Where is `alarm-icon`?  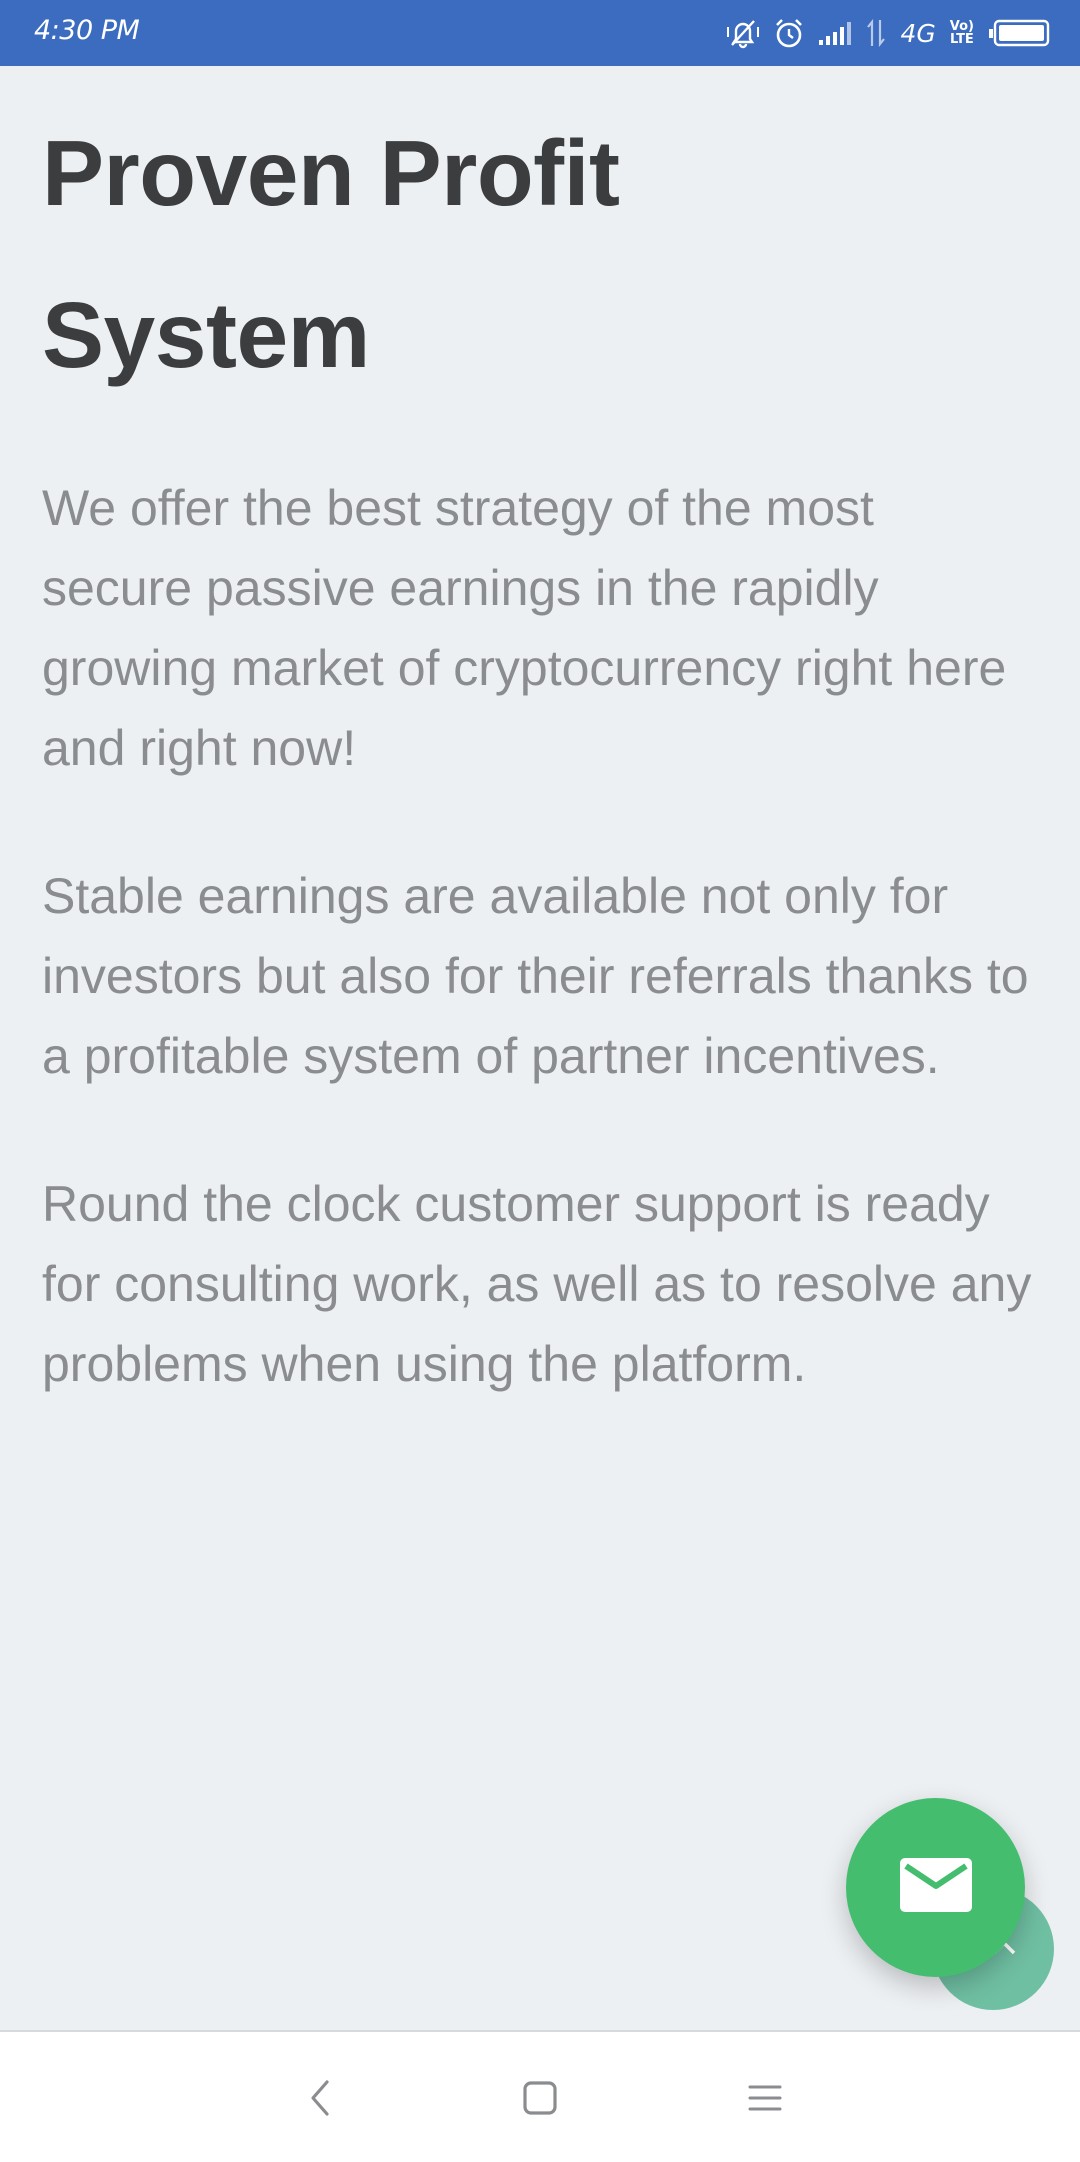 alarm-icon is located at coordinates (789, 33).